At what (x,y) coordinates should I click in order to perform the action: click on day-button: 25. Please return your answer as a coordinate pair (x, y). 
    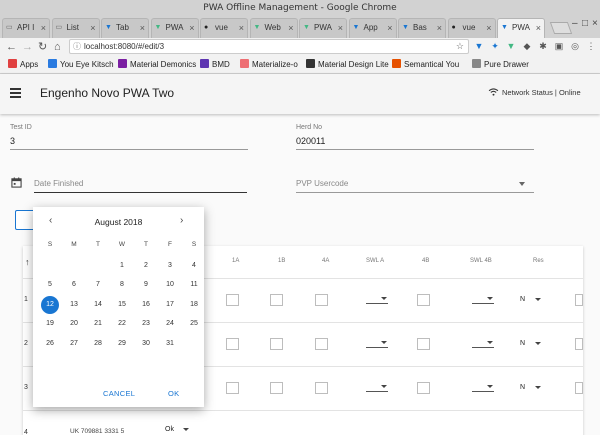
    Looking at the image, I should click on (194, 324).